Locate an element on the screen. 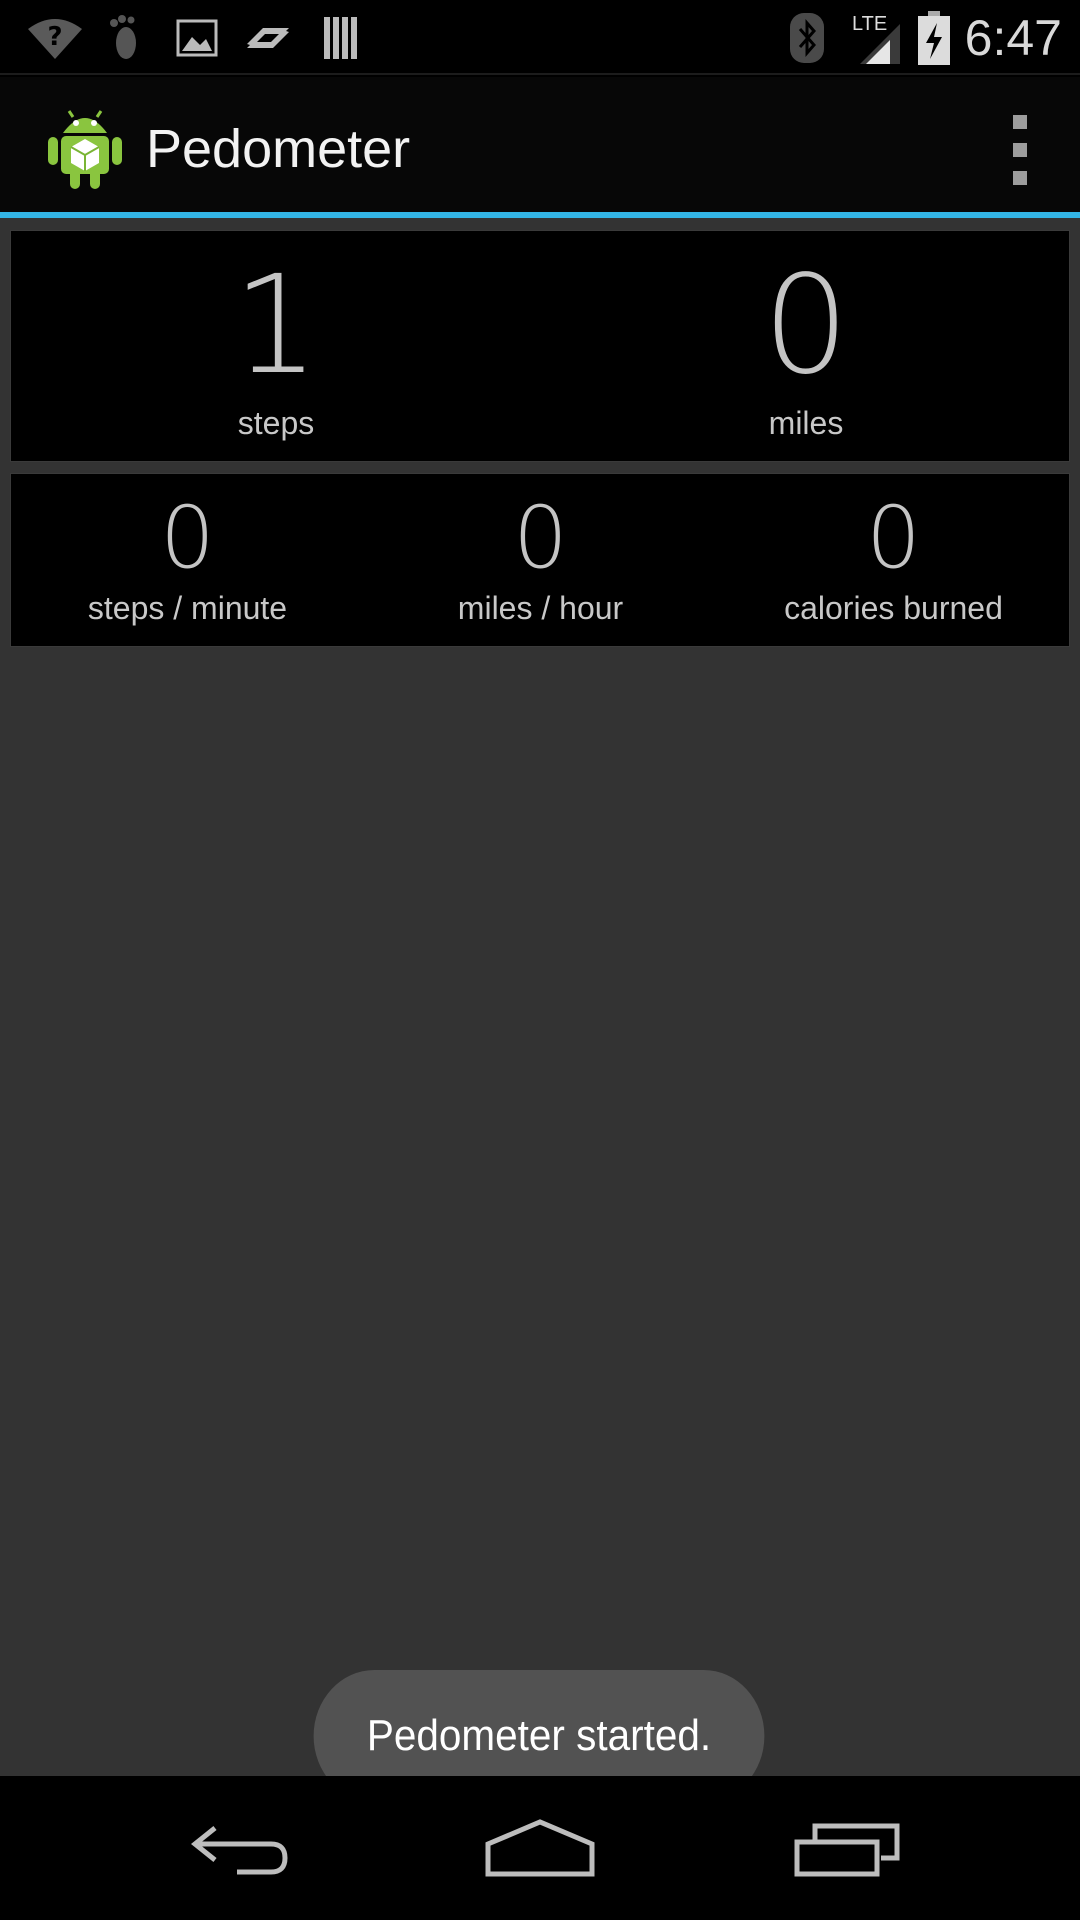 The height and width of the screenshot is (1920, 1080). miles-stat: 0 miles is located at coordinates (806, 337).